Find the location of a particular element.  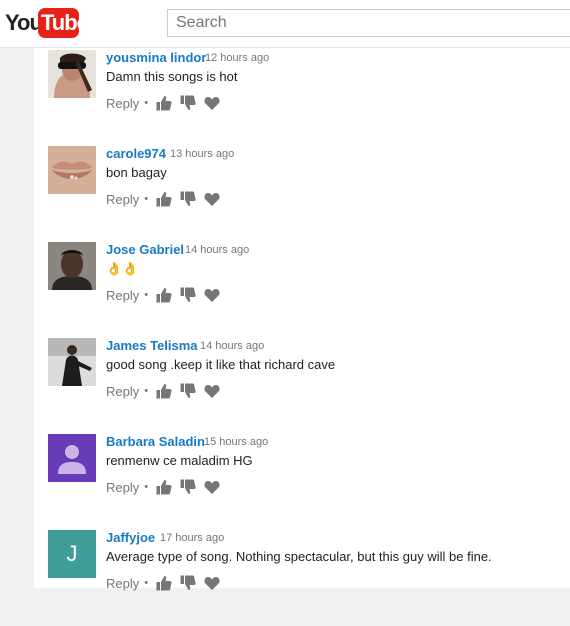

avatar: J is located at coordinates (72, 554).